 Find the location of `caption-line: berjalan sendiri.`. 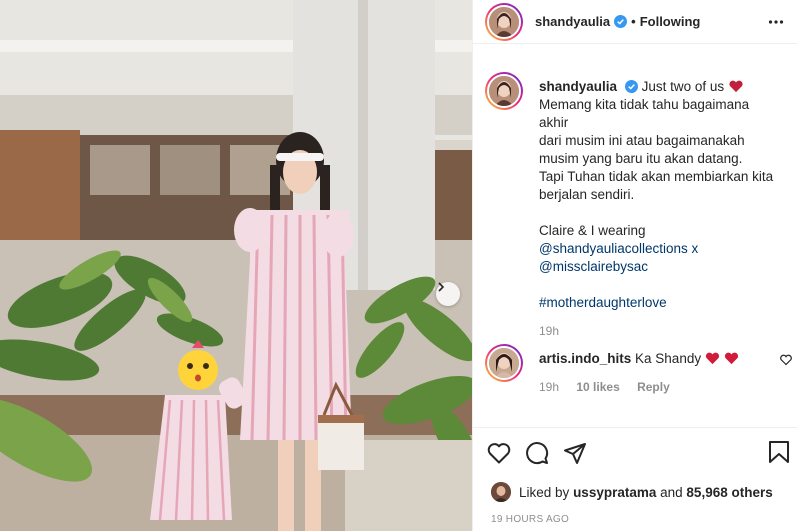

caption-line: berjalan sendiri. is located at coordinates (587, 194).